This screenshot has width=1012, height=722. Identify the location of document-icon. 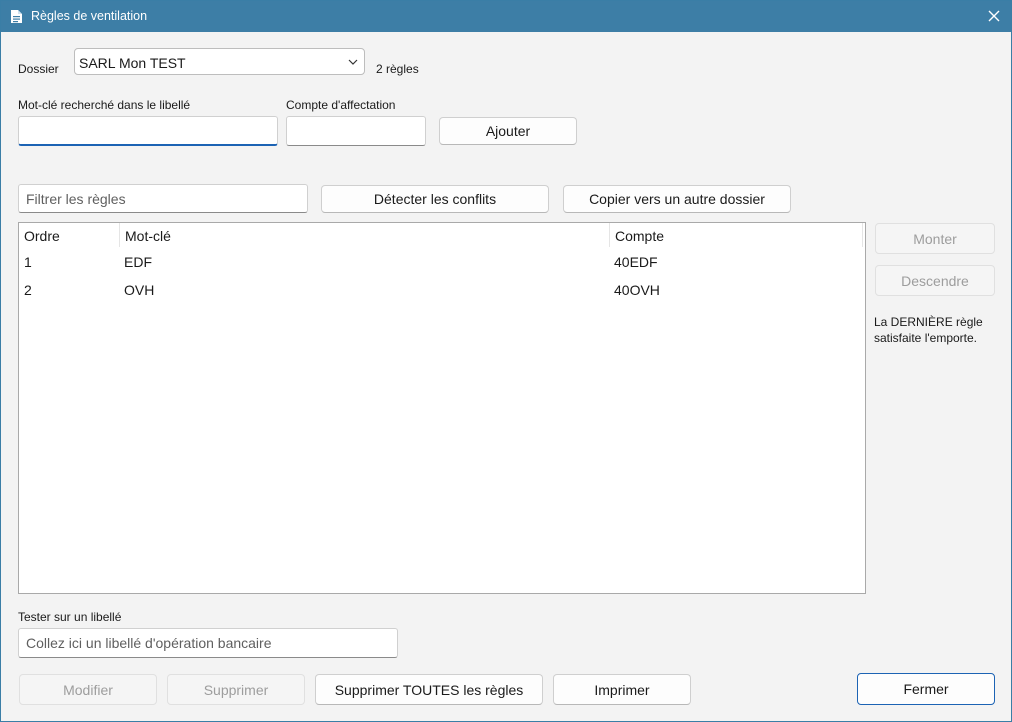
(16, 16).